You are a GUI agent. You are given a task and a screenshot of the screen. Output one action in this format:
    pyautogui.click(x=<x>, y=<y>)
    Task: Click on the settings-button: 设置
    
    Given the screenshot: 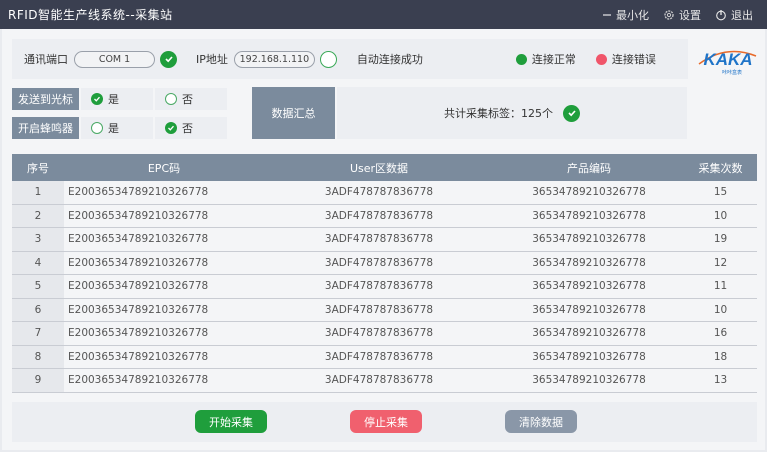 What is the action you would take?
    pyautogui.click(x=682, y=15)
    